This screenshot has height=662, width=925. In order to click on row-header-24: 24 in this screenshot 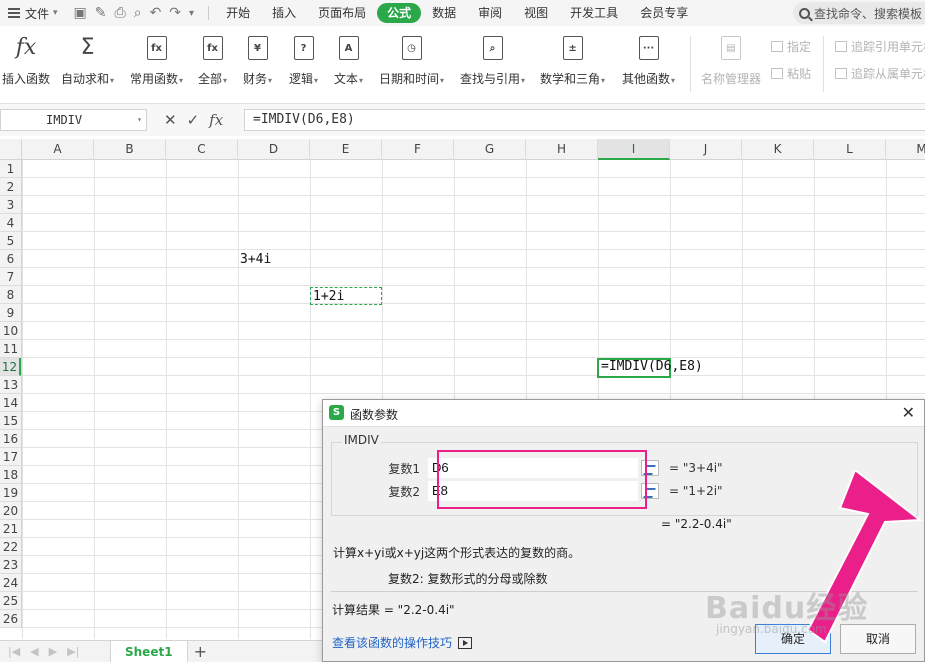, I will do `click(10, 583)`.